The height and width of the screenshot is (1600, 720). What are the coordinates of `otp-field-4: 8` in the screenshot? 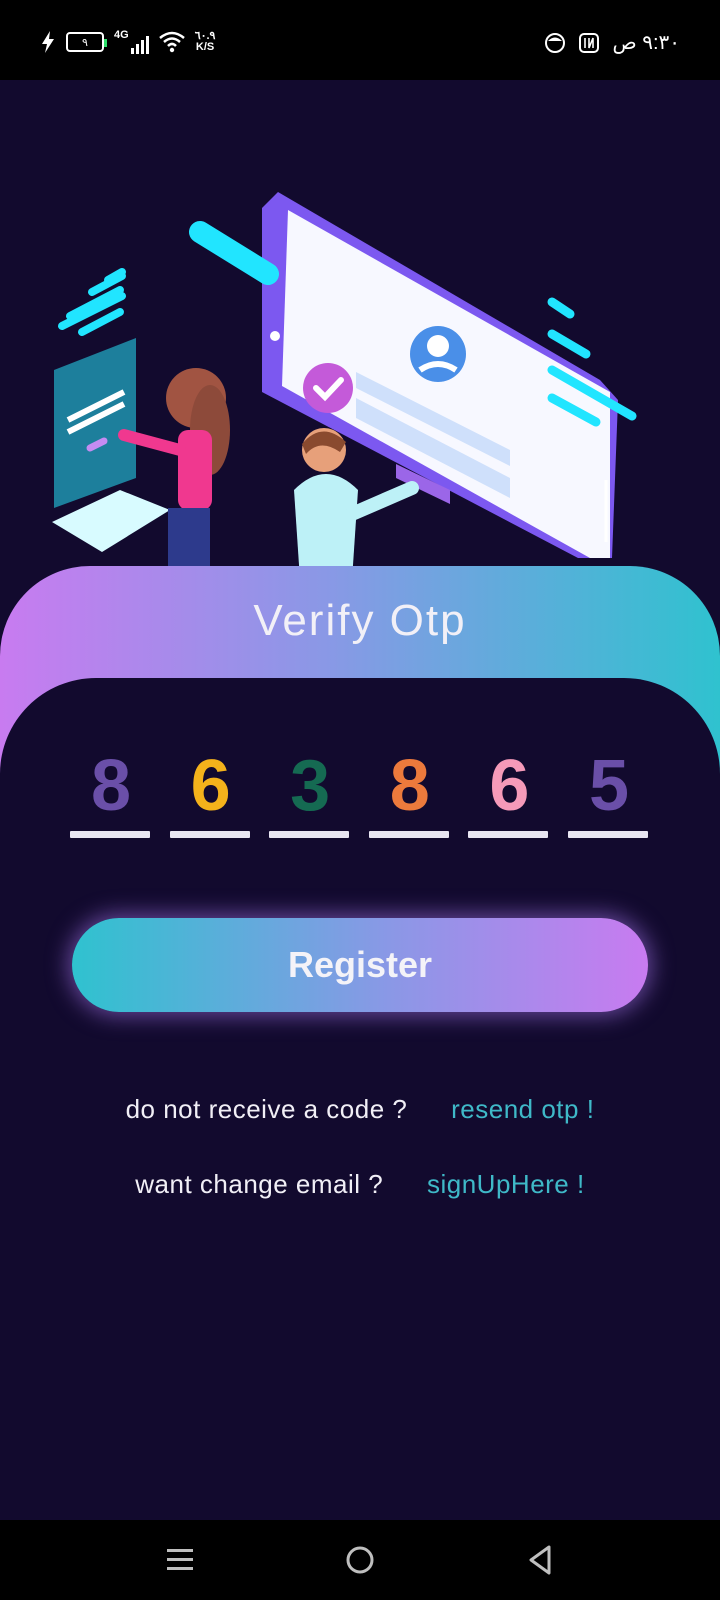 It's located at (409, 791).